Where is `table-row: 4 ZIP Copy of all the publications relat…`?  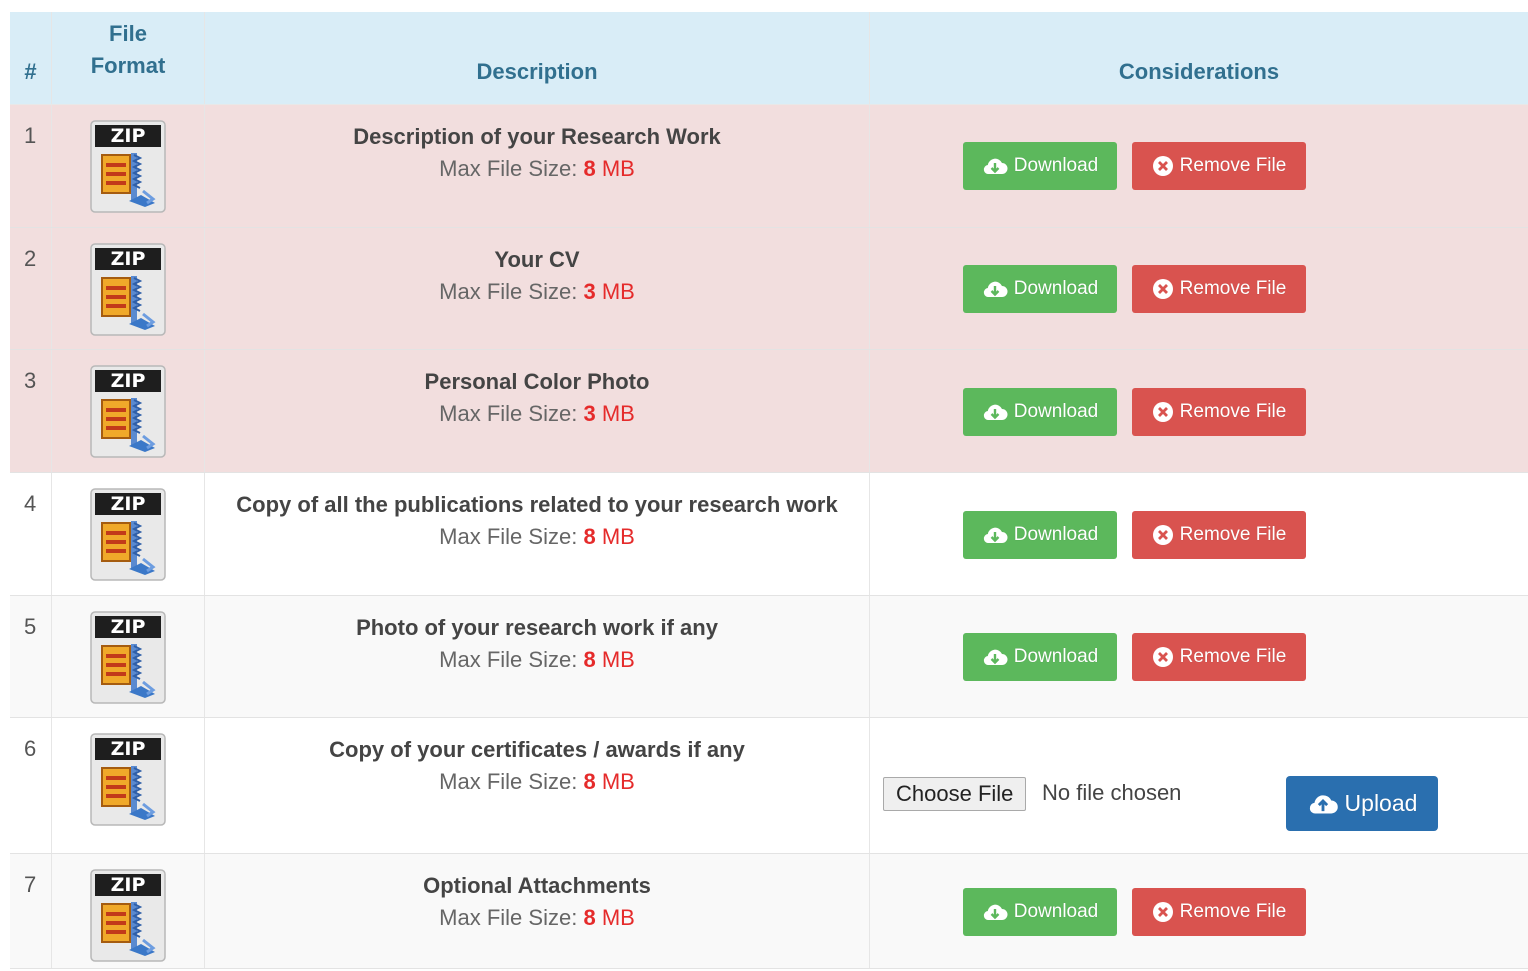 table-row: 4 ZIP Copy of all the publications relat… is located at coordinates (769, 534).